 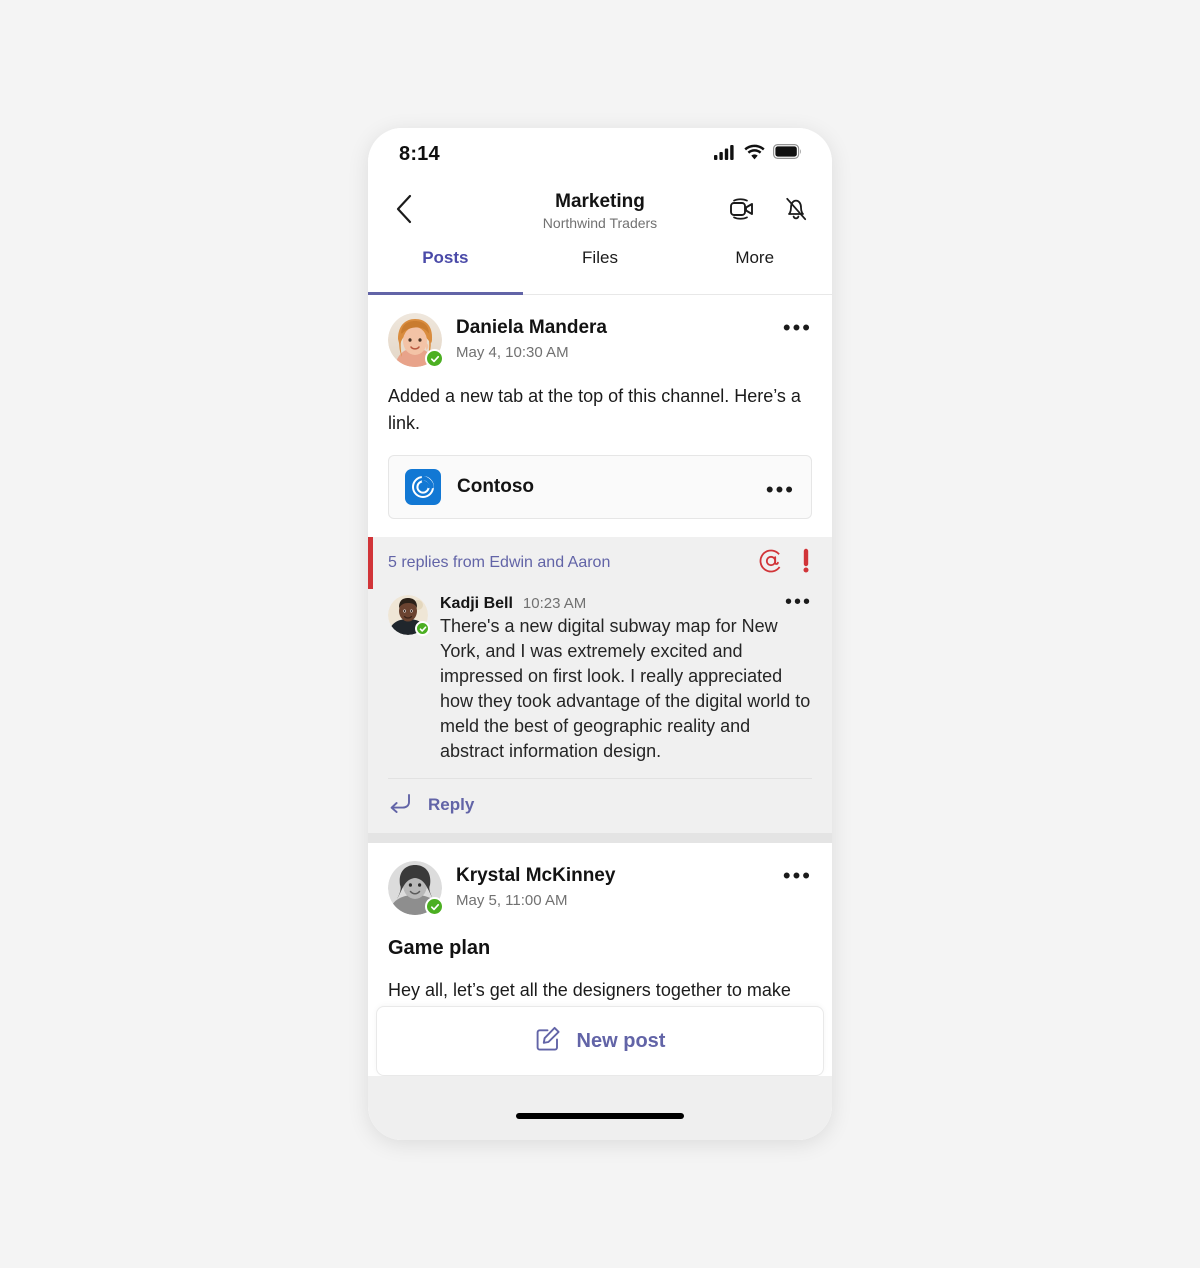 What do you see at coordinates (600, 1116) in the screenshot?
I see `home-indicator` at bounding box center [600, 1116].